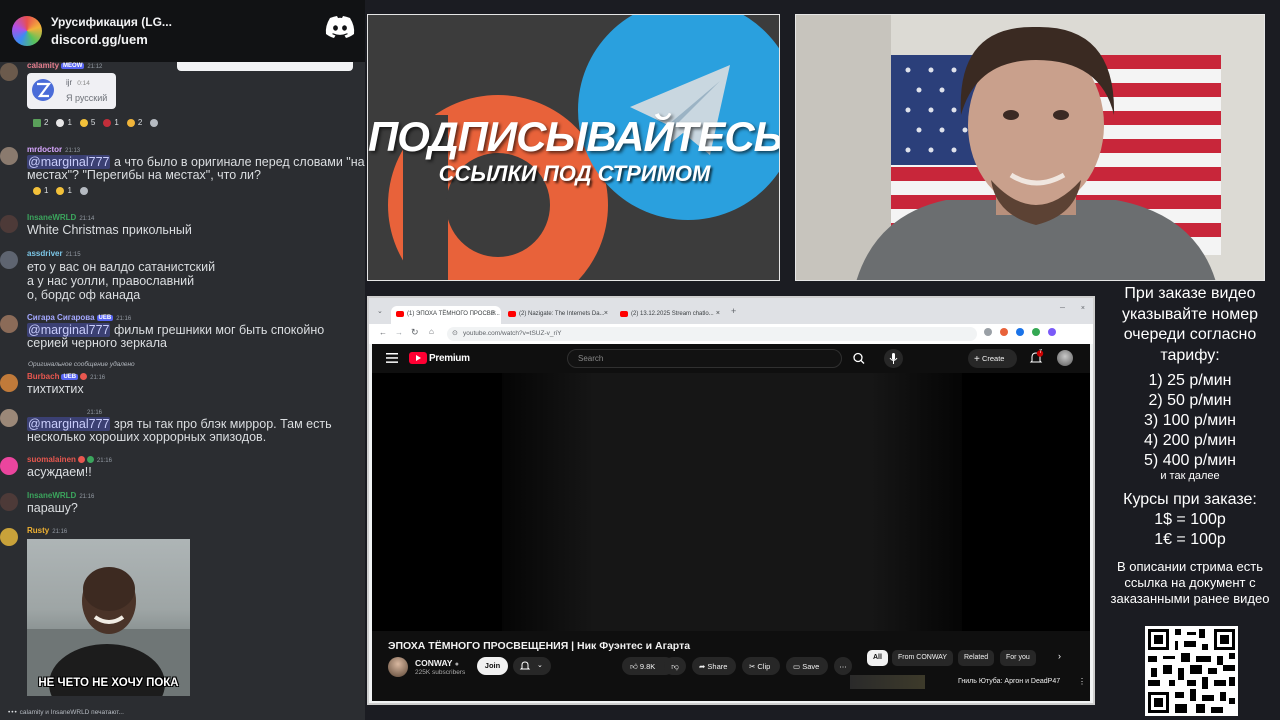  I want to click on create-button: + Create, so click(992, 358).